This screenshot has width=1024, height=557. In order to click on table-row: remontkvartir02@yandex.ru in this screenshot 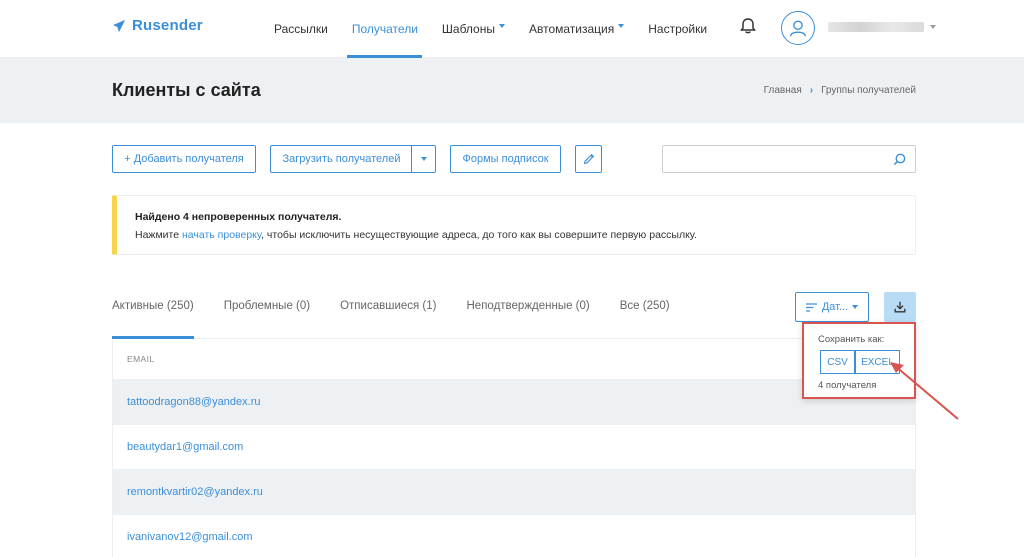, I will do `click(514, 492)`.